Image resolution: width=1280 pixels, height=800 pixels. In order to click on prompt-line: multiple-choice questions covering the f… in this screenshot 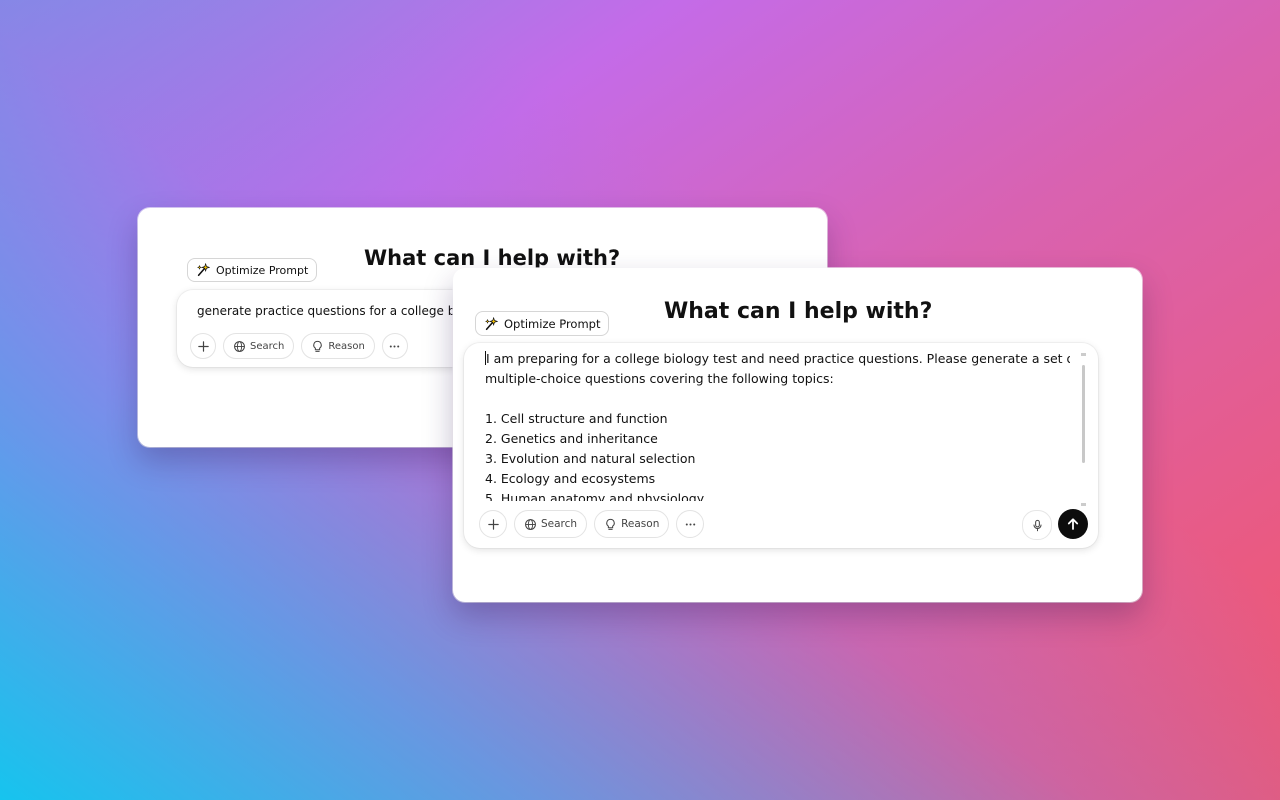, I will do `click(659, 378)`.